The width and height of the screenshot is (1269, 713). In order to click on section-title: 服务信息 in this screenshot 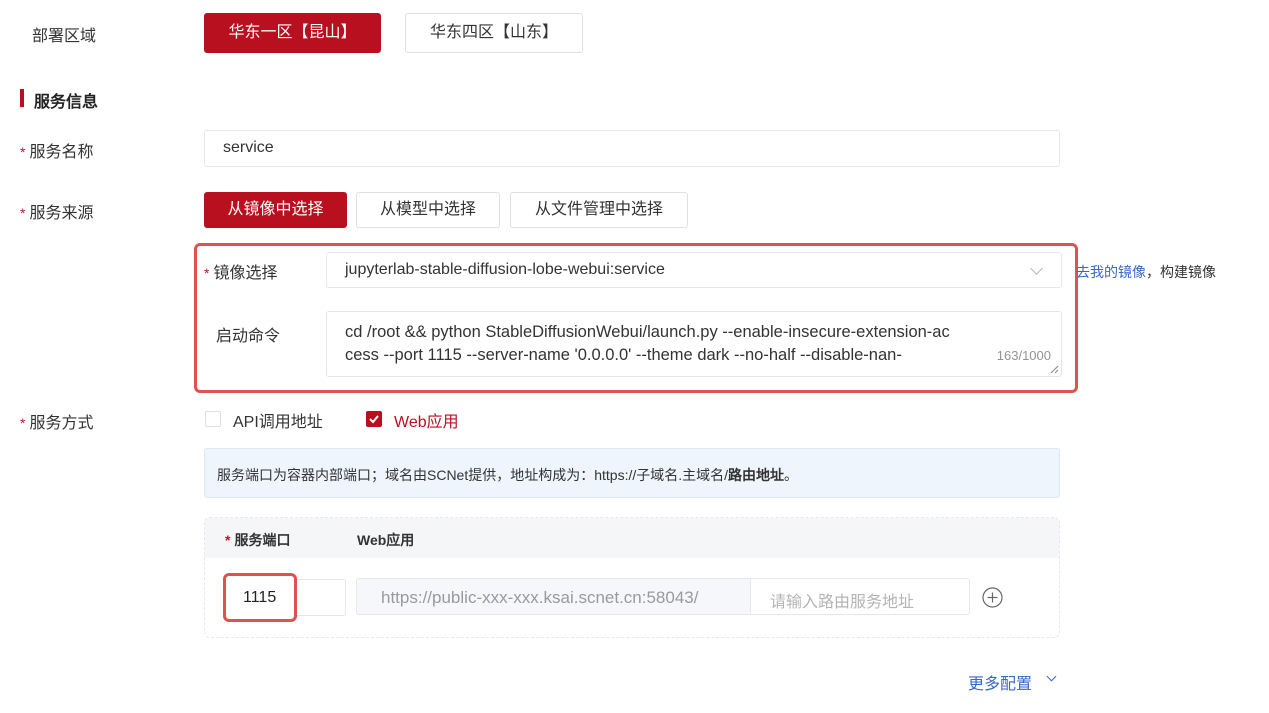, I will do `click(66, 102)`.